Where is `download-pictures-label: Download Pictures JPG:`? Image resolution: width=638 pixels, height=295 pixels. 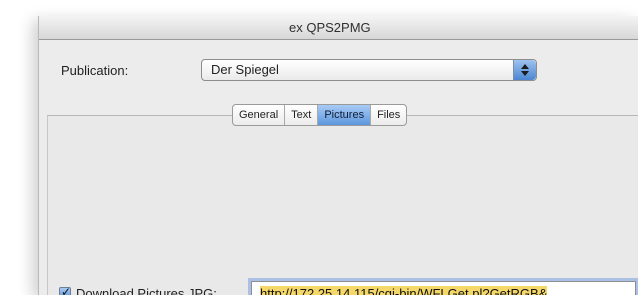 download-pictures-label: Download Pictures JPG: is located at coordinates (146, 290).